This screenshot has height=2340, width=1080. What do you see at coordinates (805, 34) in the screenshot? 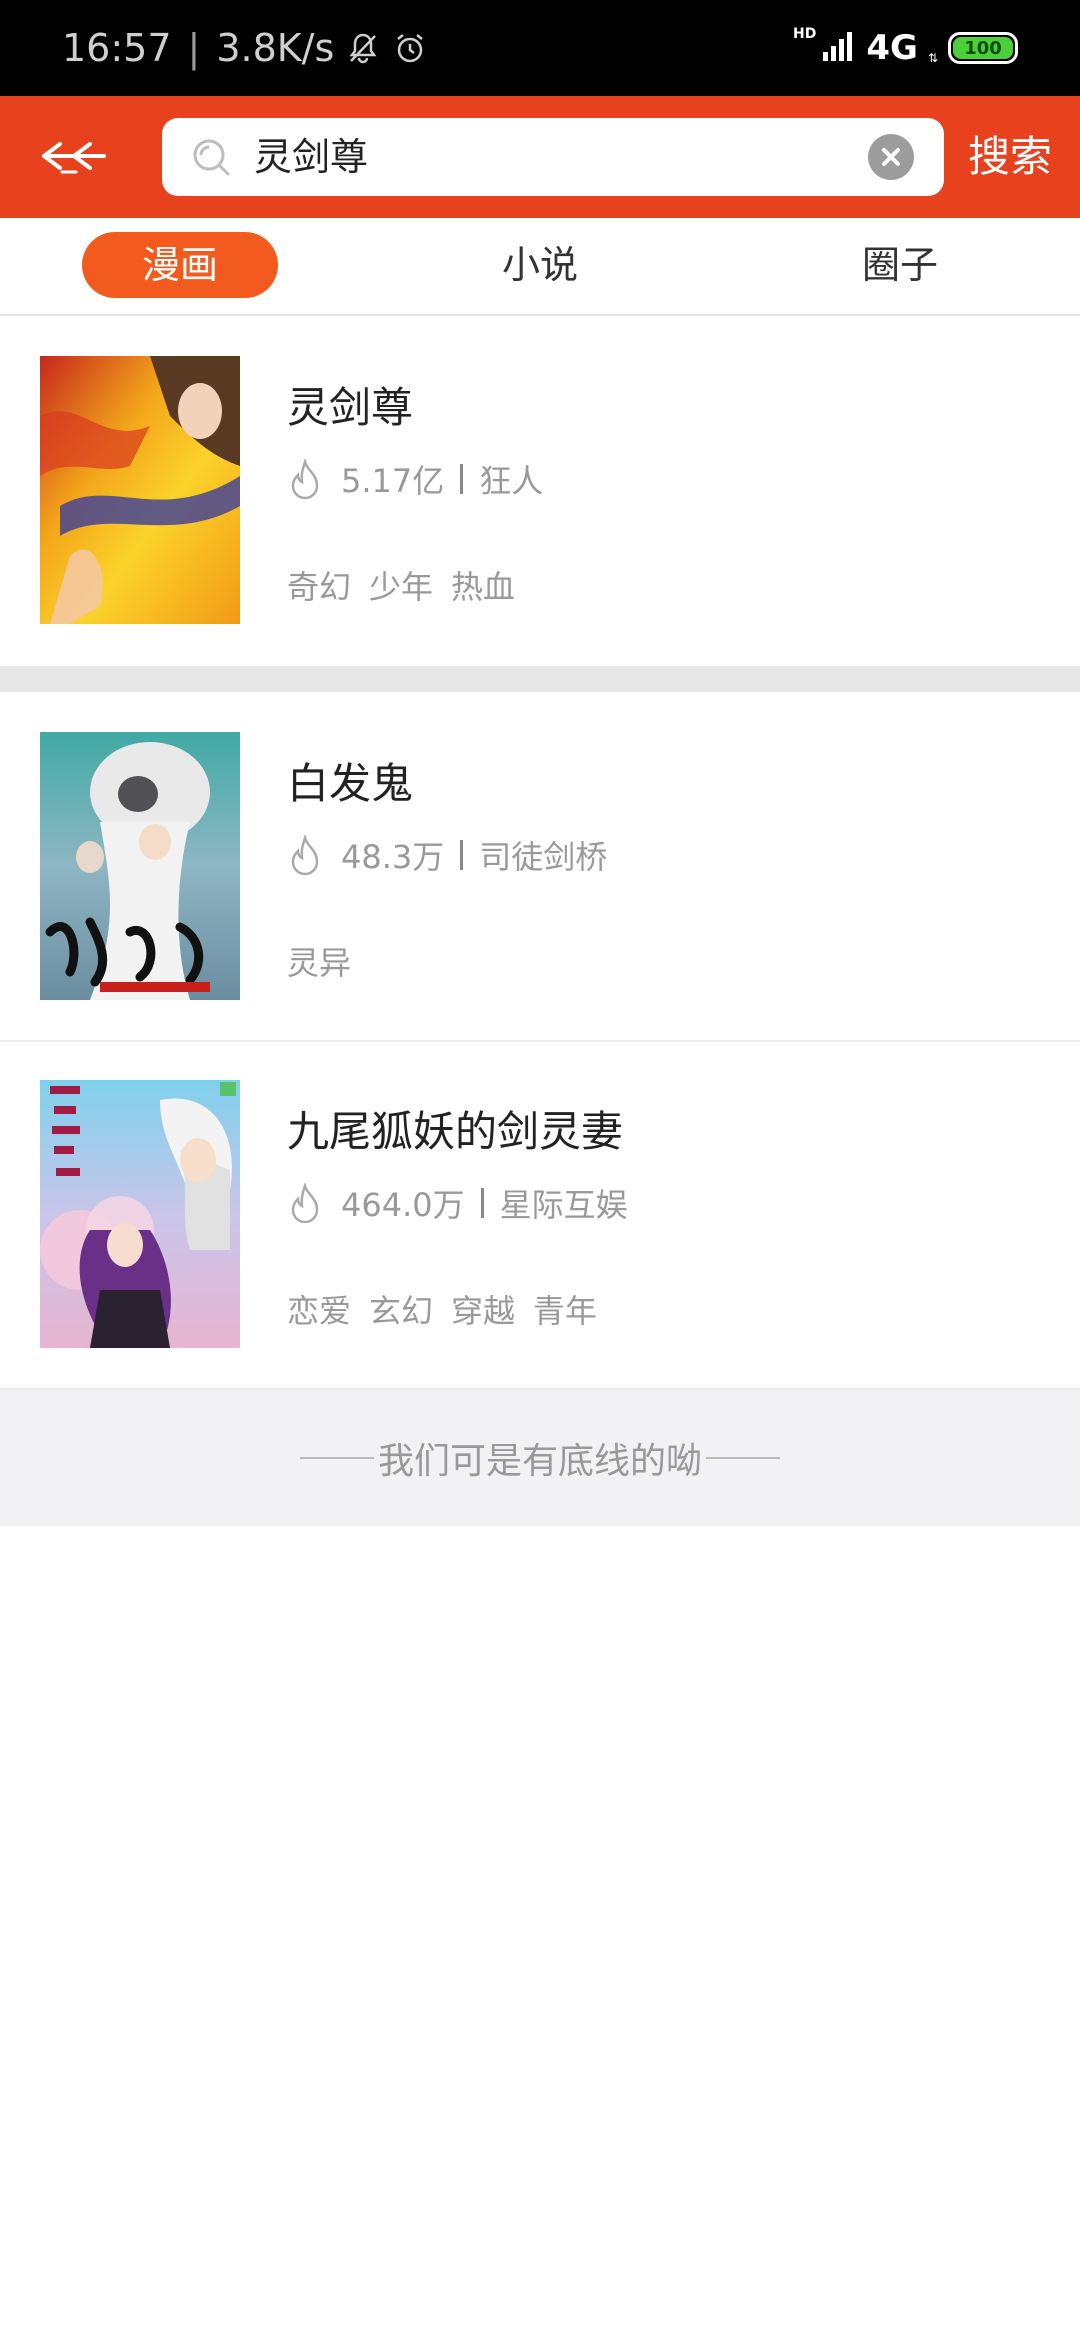
I see `hd-label: HD` at bounding box center [805, 34].